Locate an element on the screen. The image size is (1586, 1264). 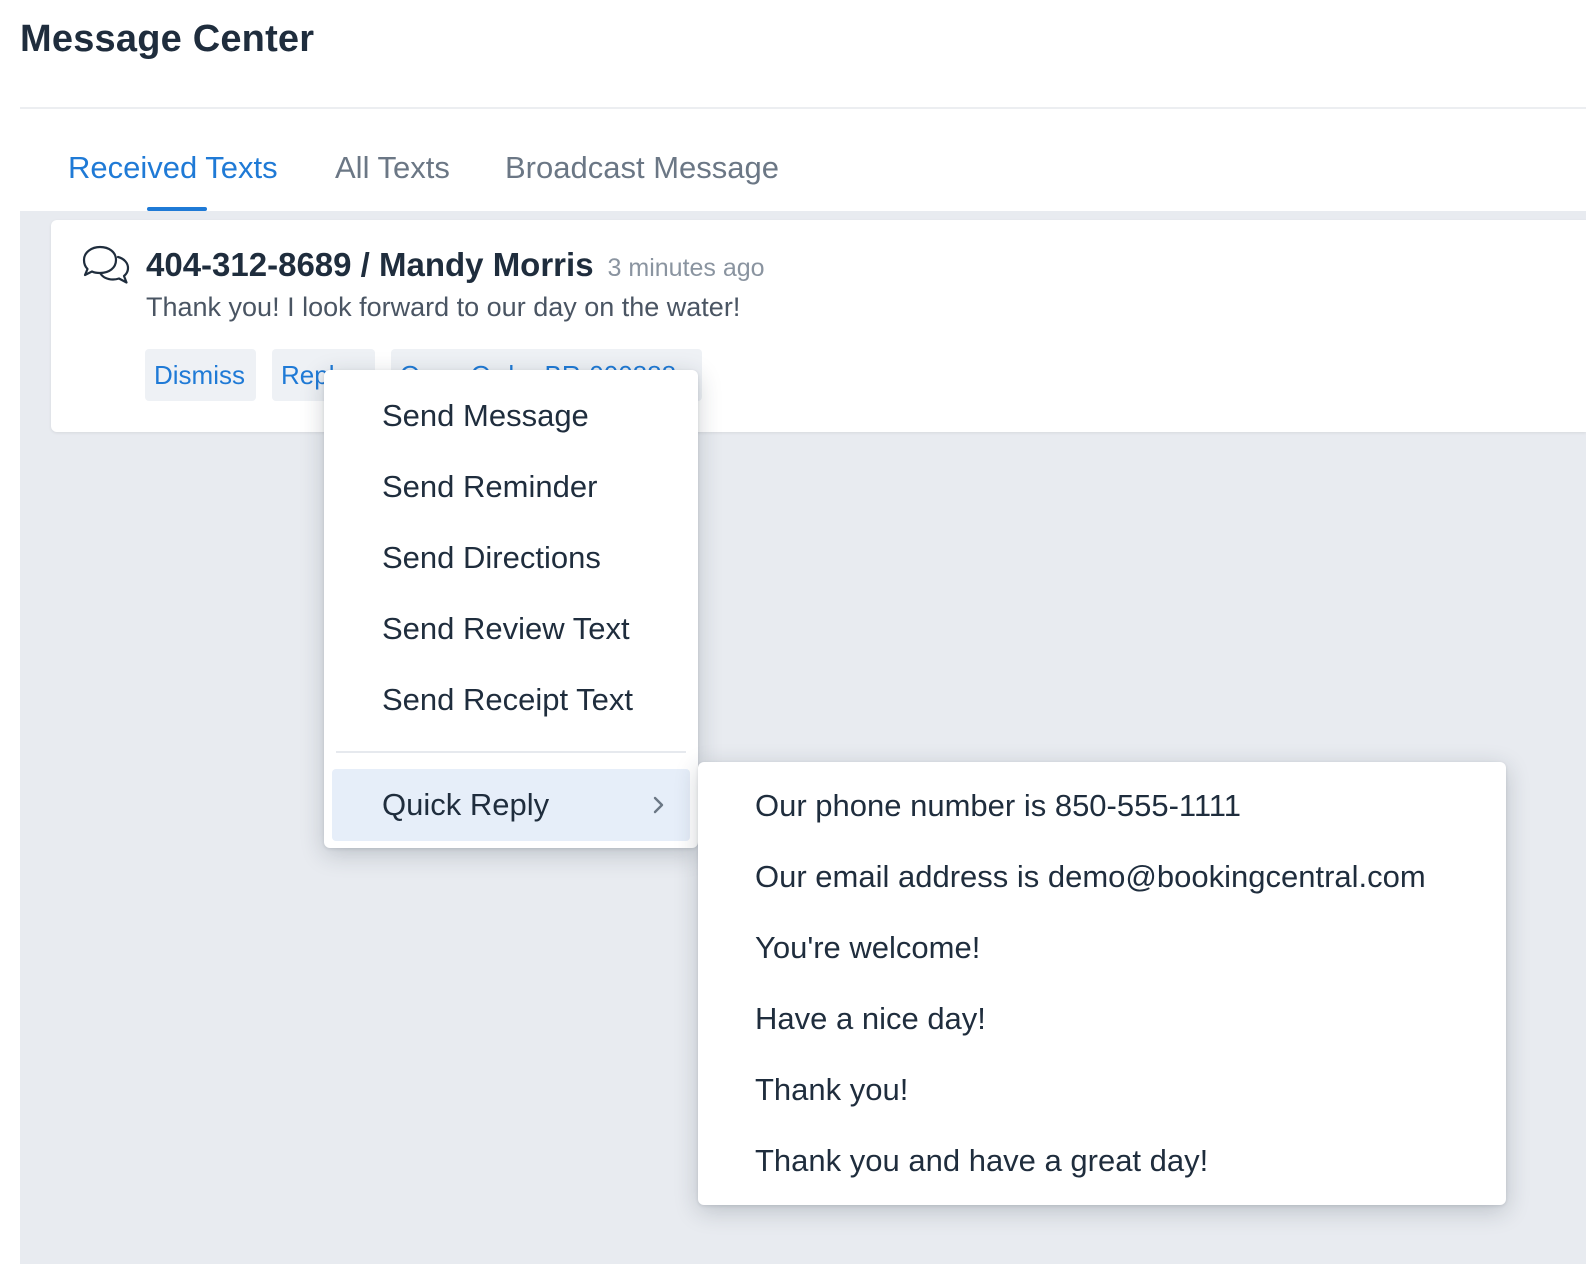
chat-bubbles-icon is located at coordinates (106, 264).